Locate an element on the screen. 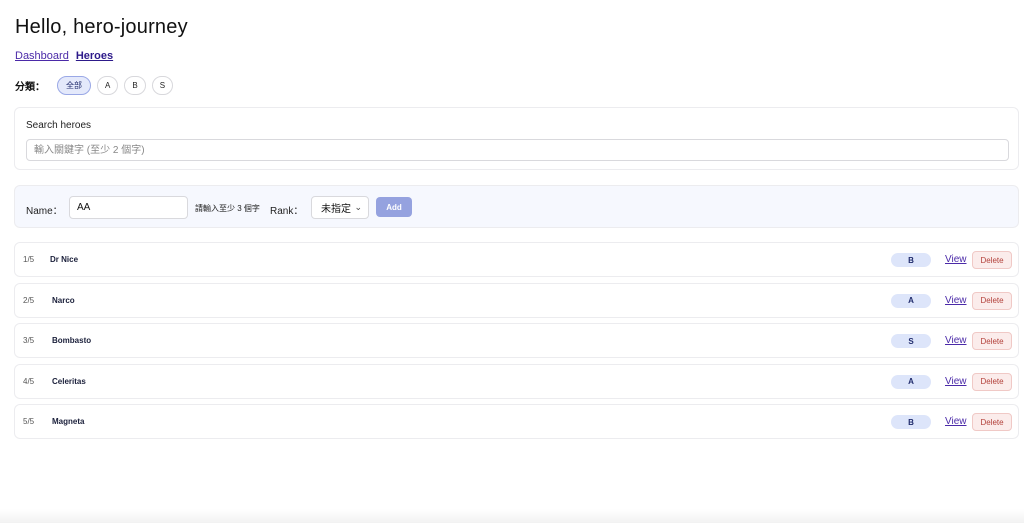  bottom-shadow is located at coordinates (512, 516).